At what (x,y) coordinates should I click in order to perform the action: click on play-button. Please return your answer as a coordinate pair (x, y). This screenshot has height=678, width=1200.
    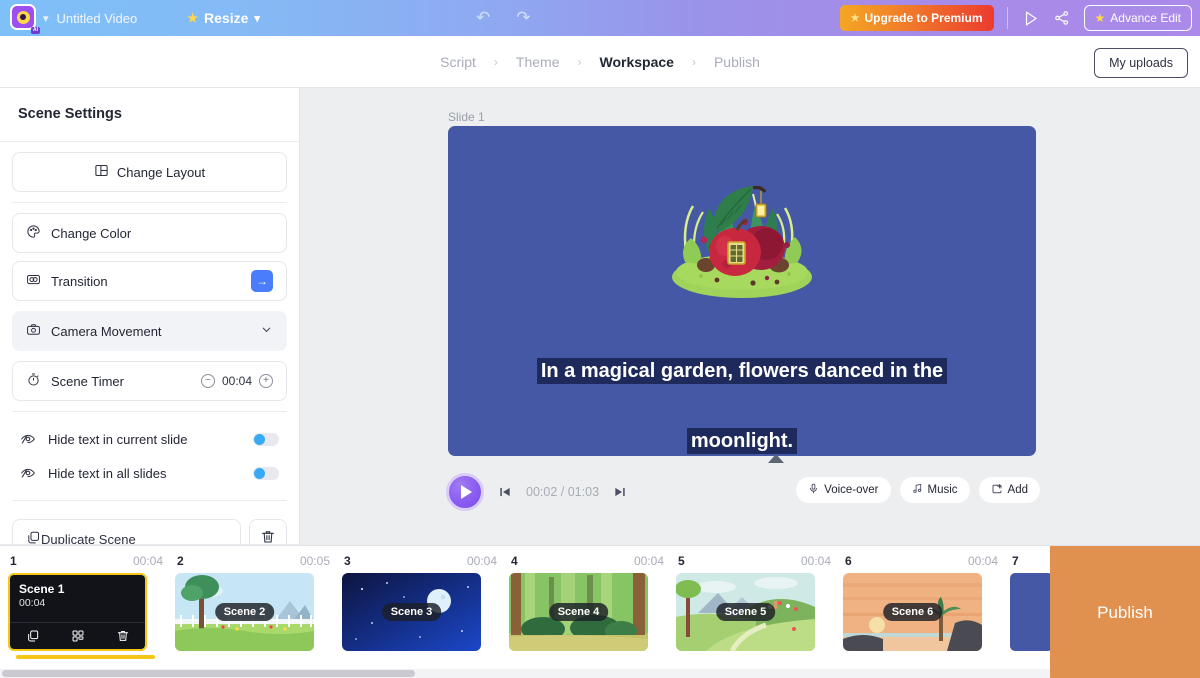
    Looking at the image, I should click on (465, 492).